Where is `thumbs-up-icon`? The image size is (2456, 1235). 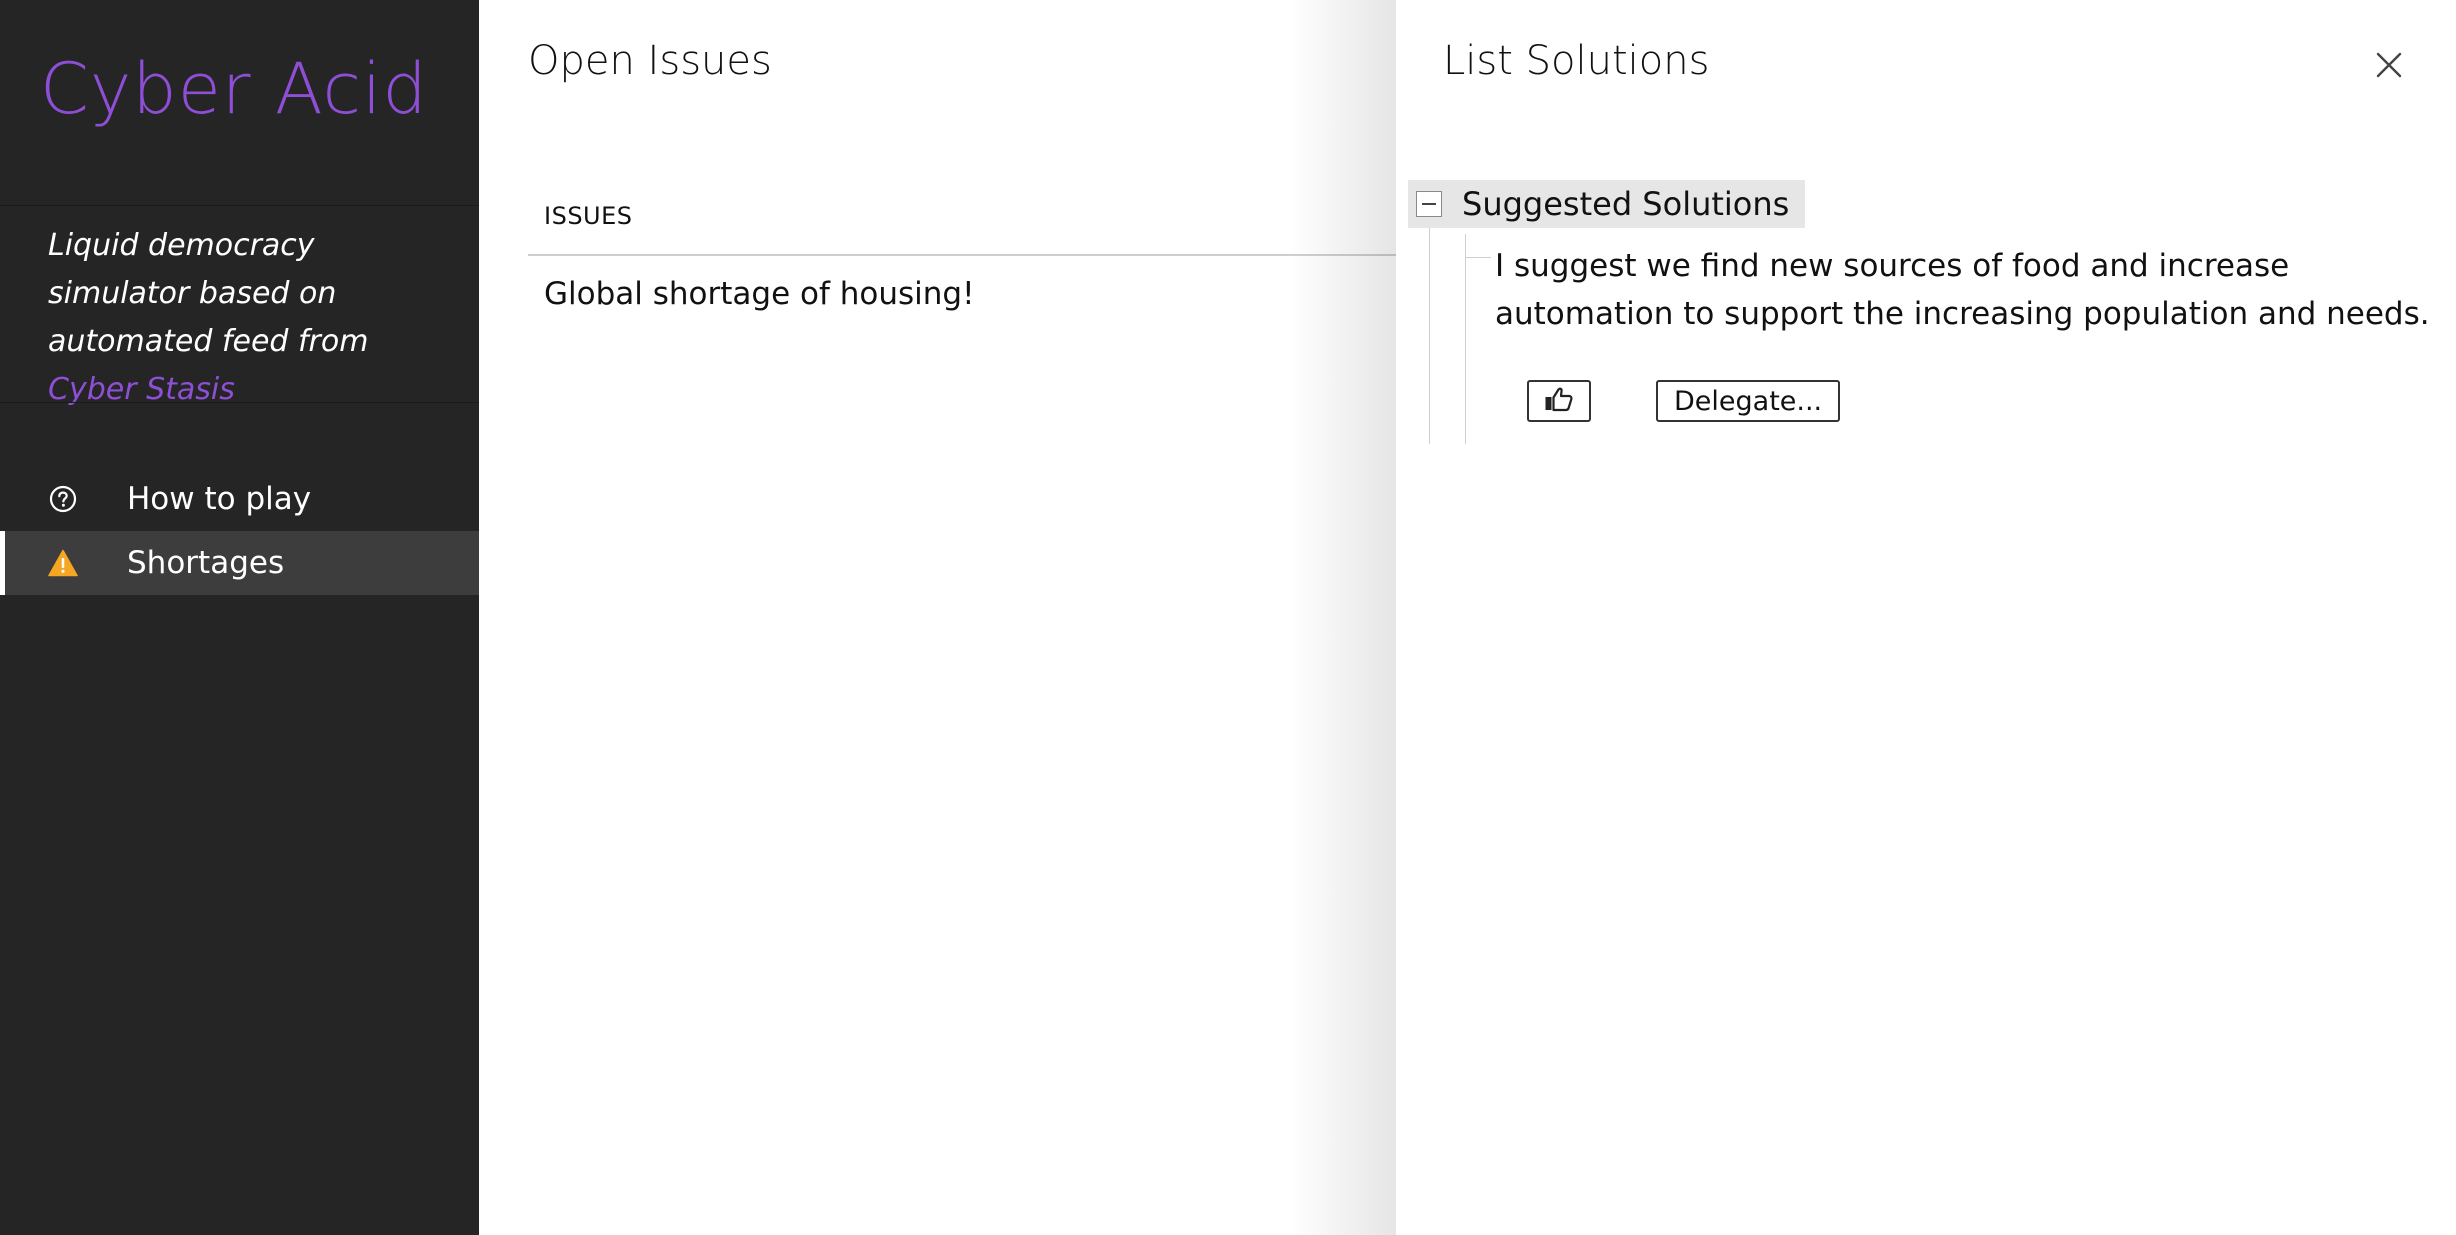
thumbs-up-icon is located at coordinates (1559, 401).